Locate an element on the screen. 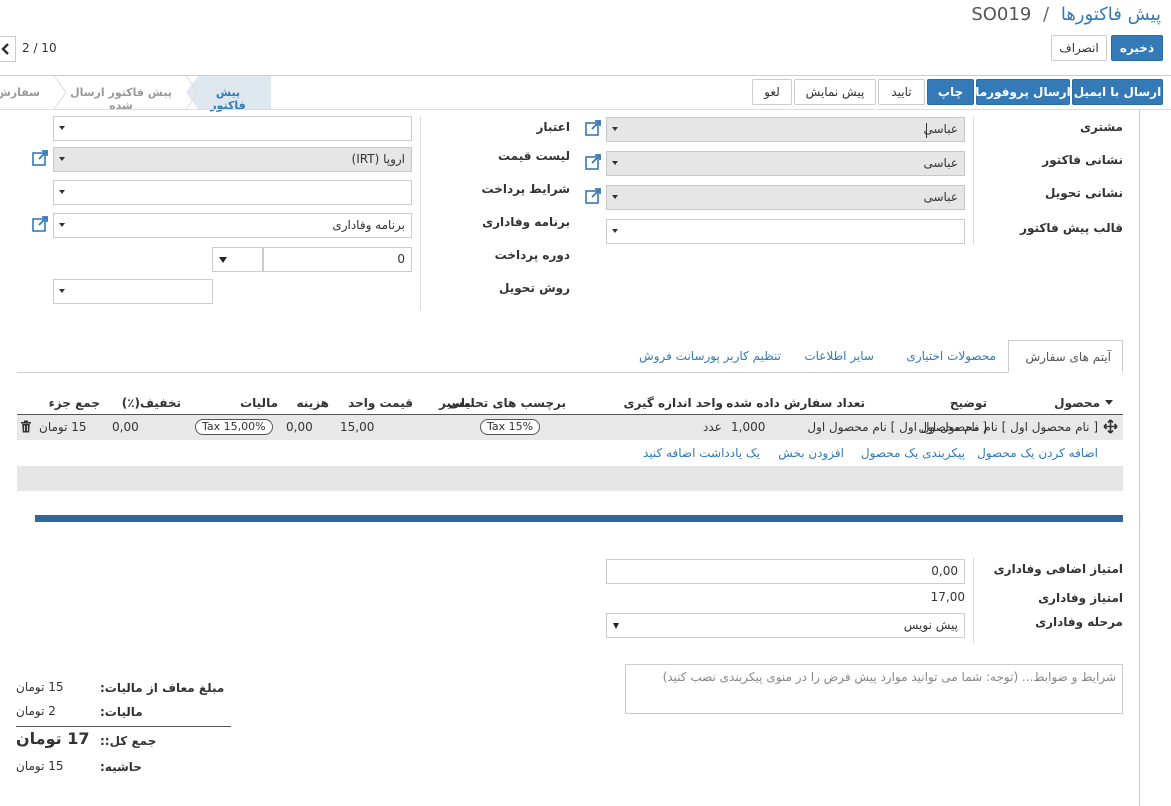  payment-period-label: دوره پرداخت is located at coordinates (532, 255).